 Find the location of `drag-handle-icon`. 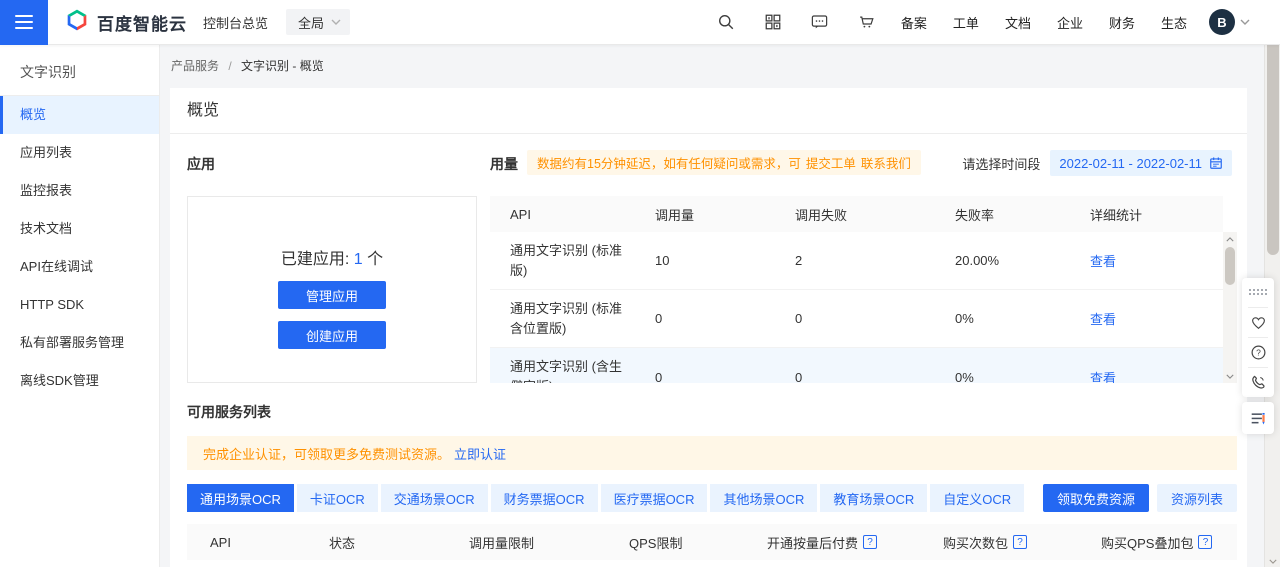

drag-handle-icon is located at coordinates (1258, 292).